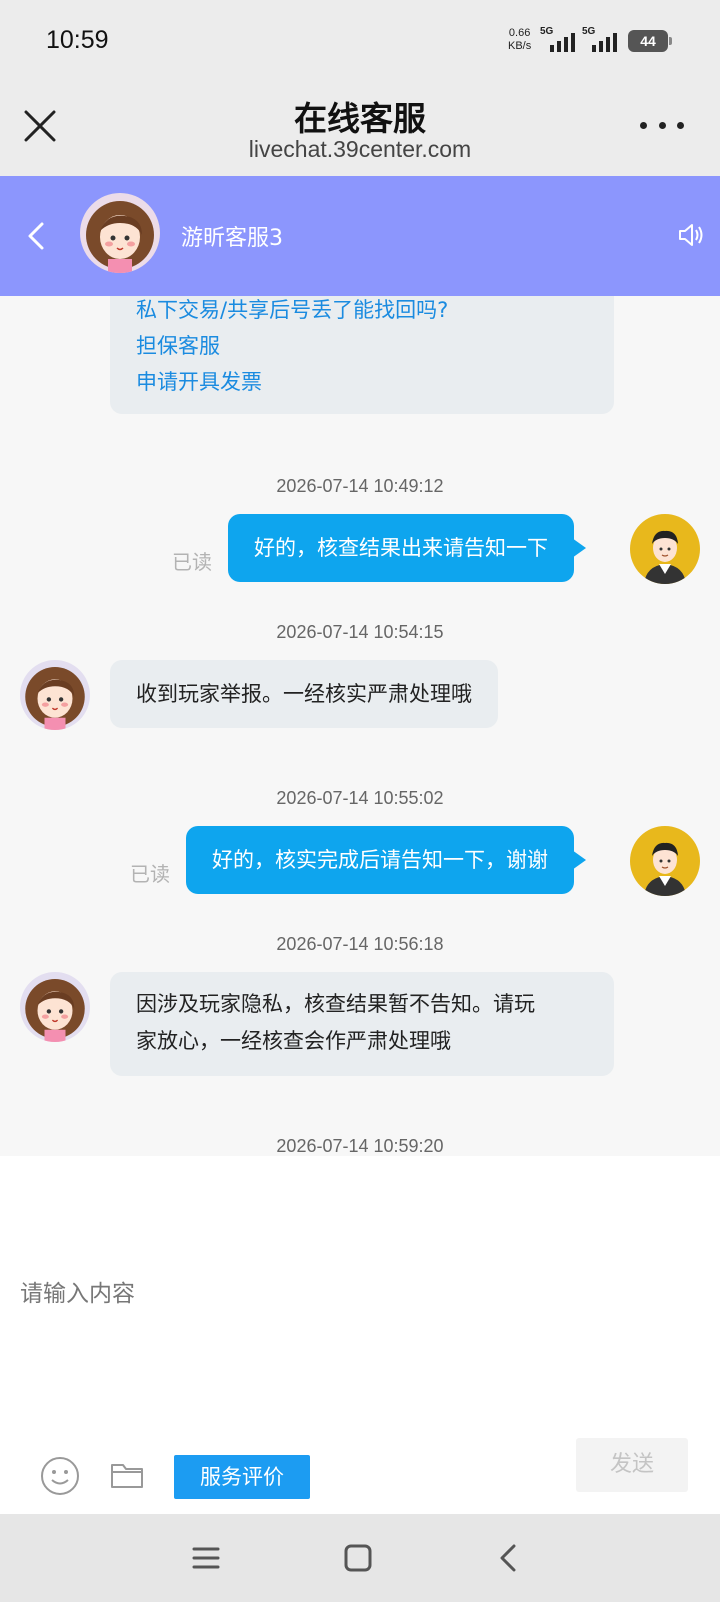 Image resolution: width=720 pixels, height=1602 pixels. I want to click on message-input: 请输入内容, so click(77, 1291).